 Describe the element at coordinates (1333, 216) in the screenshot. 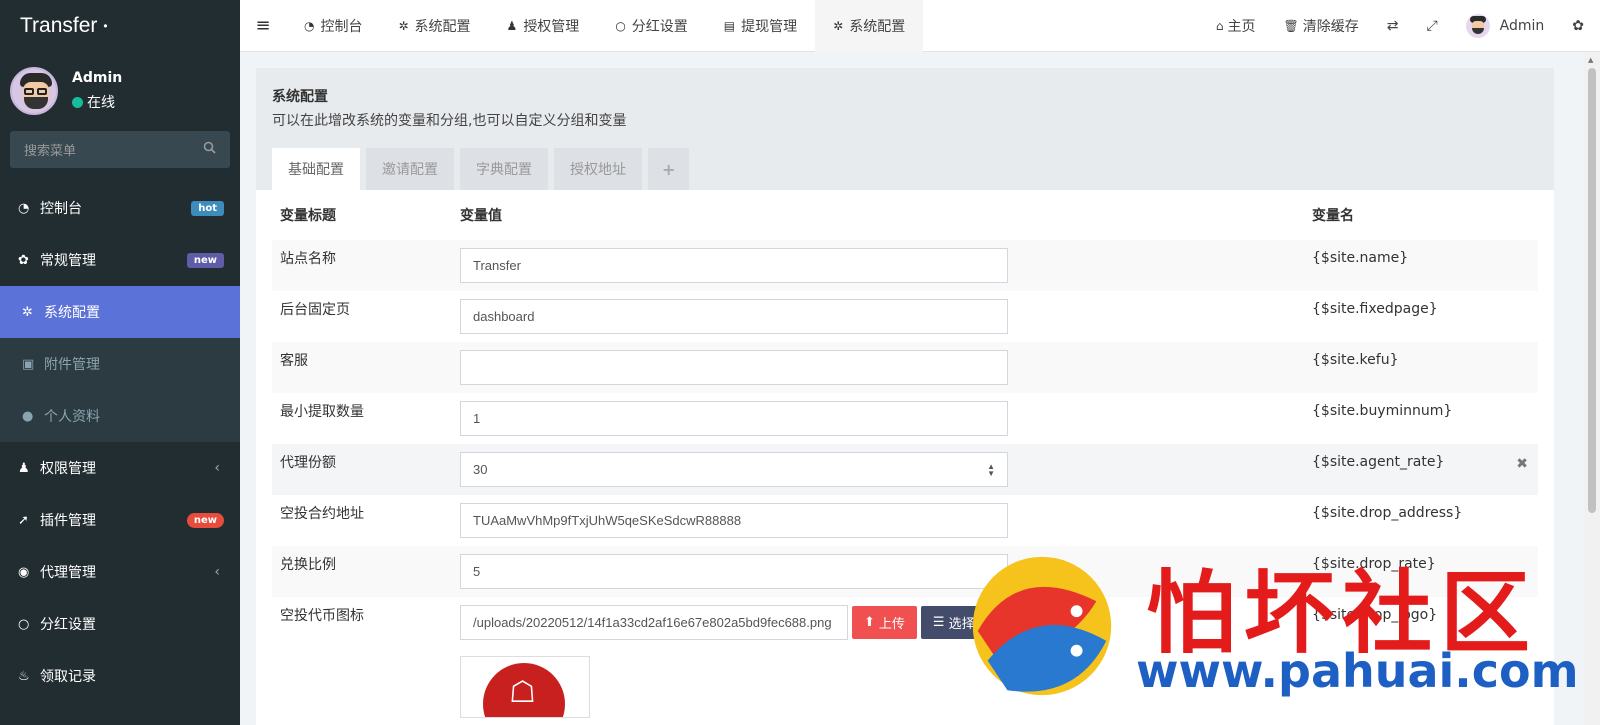

I see `header-name: 变量名` at that location.